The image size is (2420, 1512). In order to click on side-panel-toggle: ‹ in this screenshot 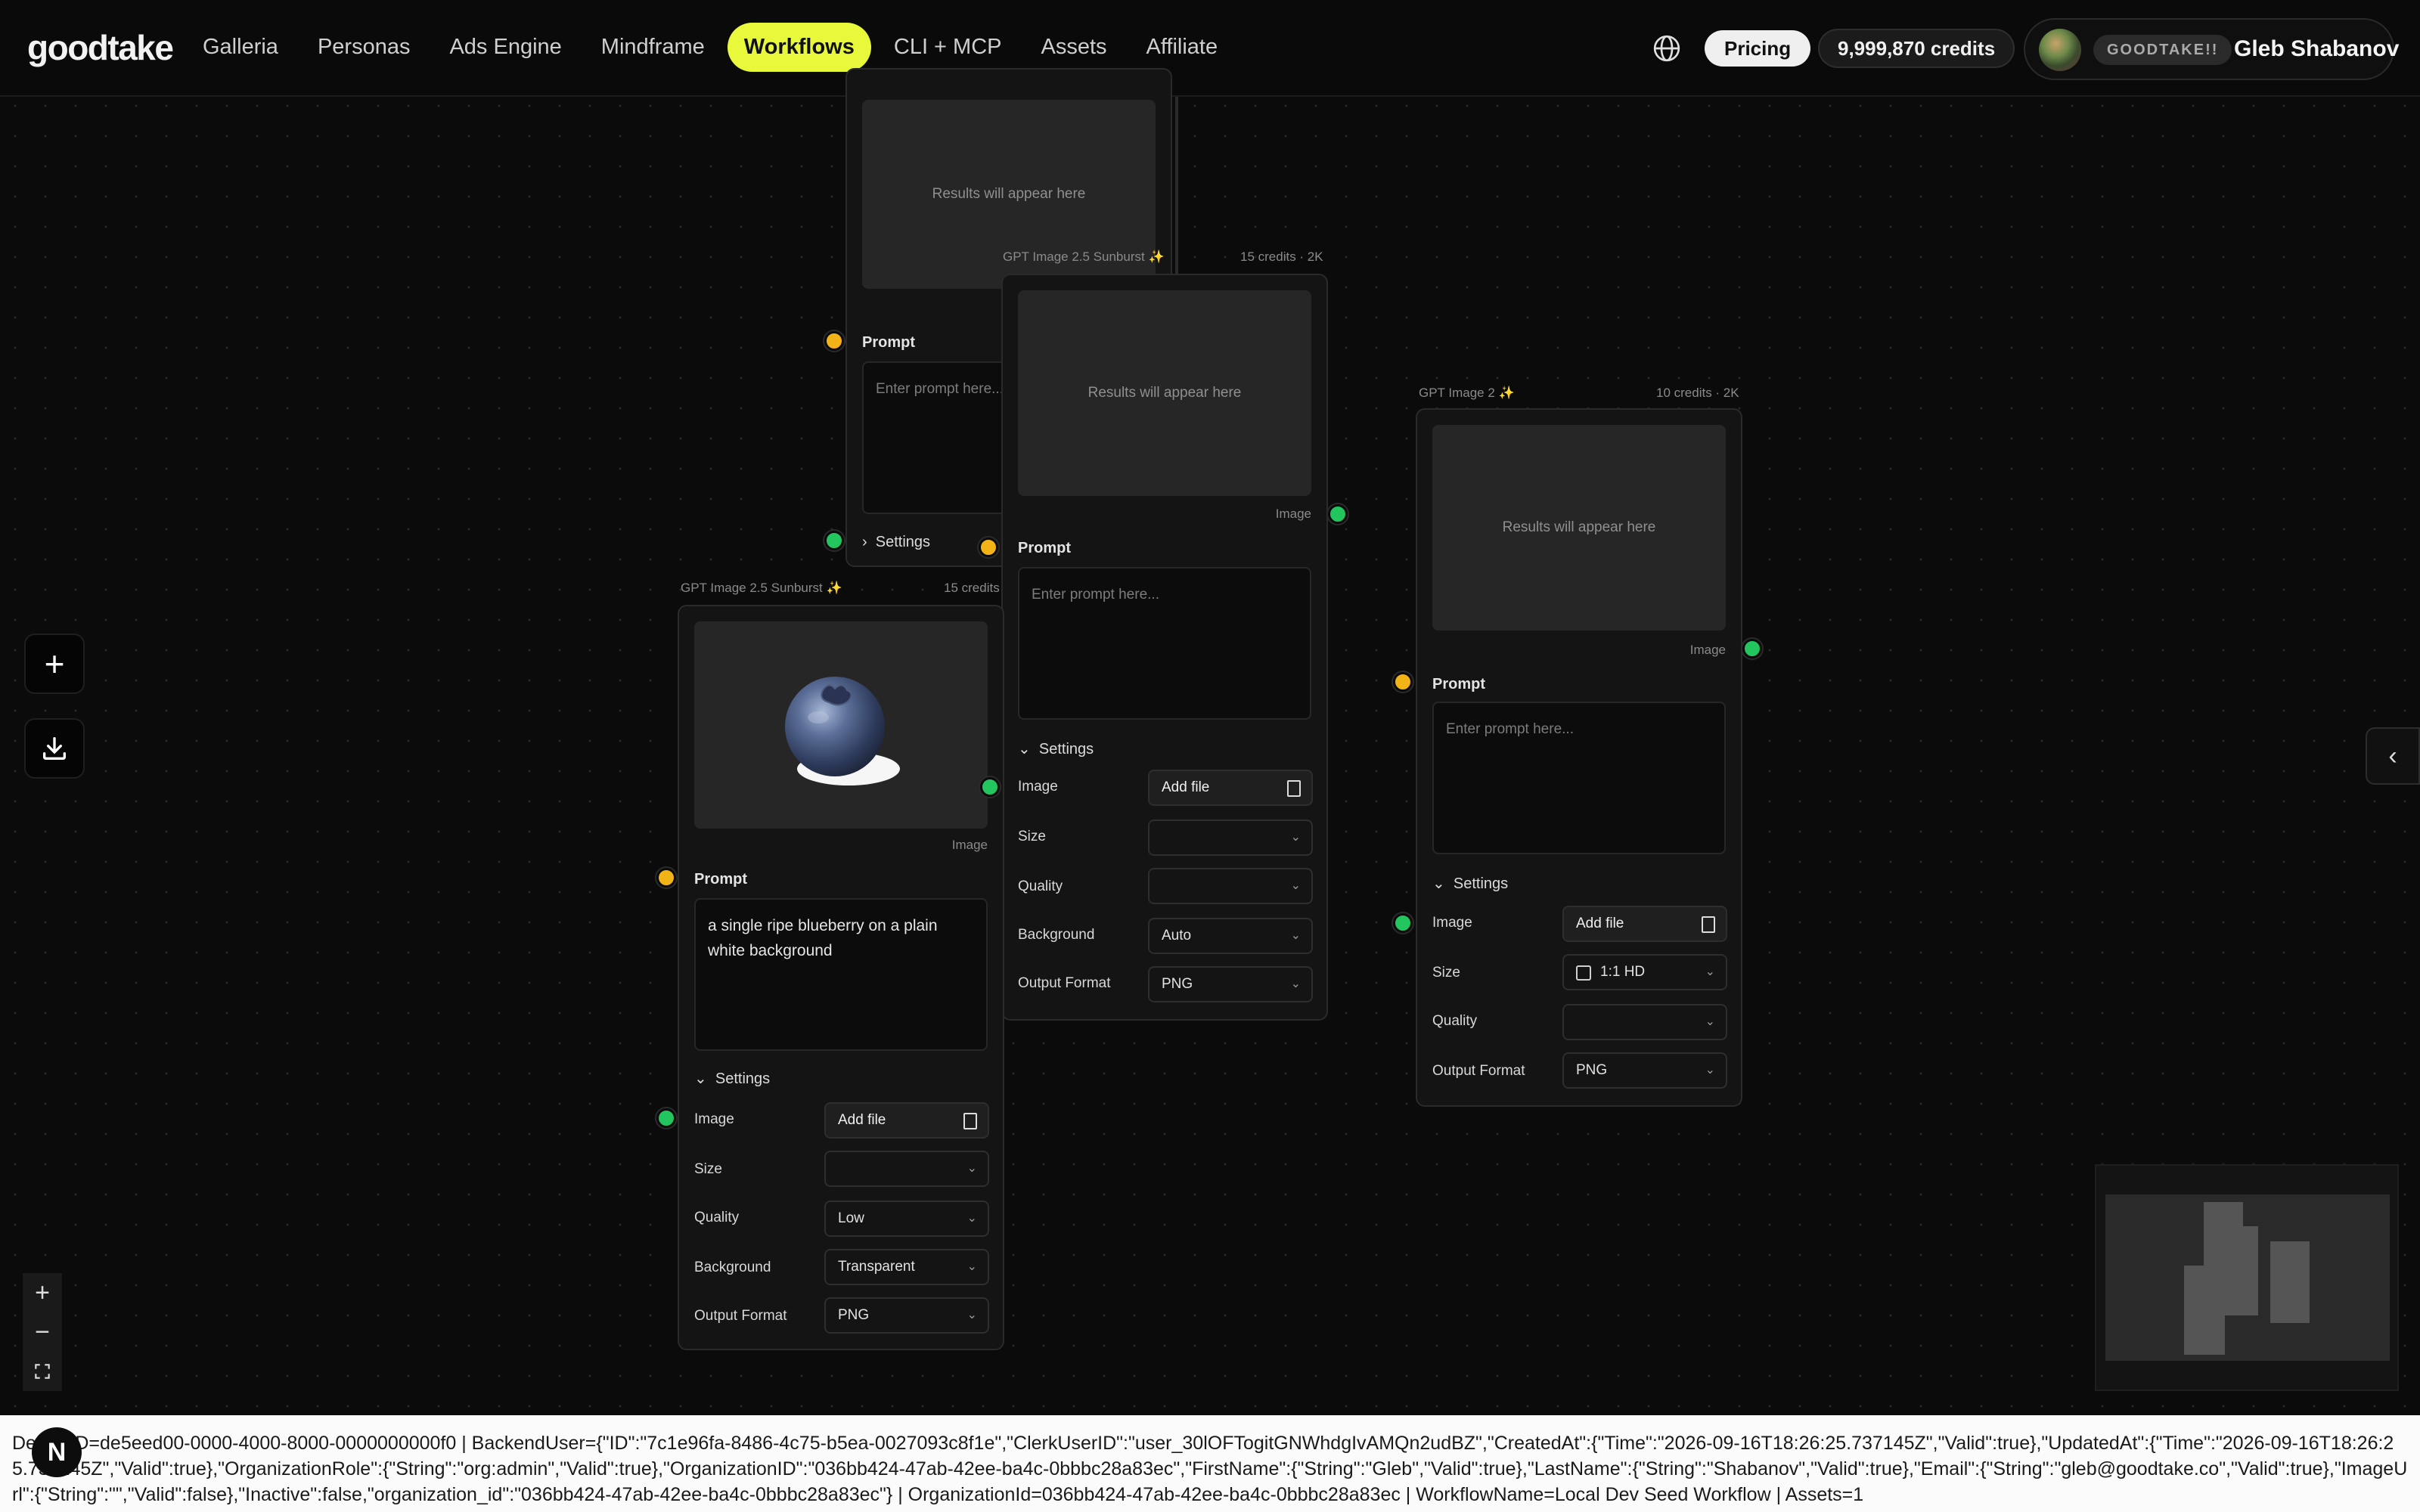, I will do `click(2393, 756)`.